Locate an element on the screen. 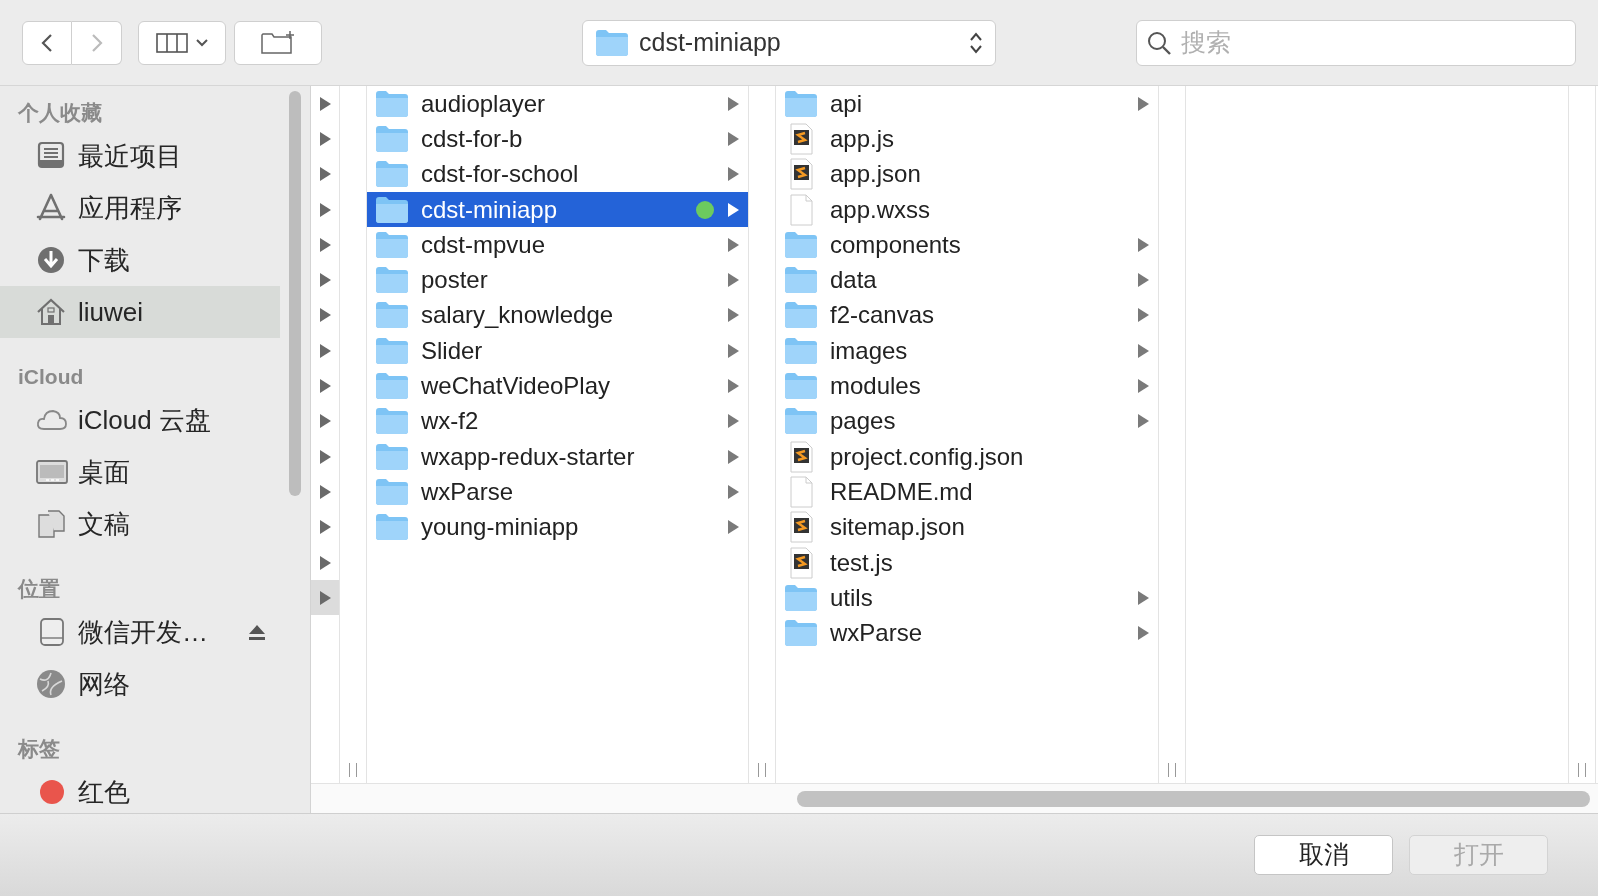 This screenshot has width=1598, height=896. column-row is located at coordinates (325, 598).